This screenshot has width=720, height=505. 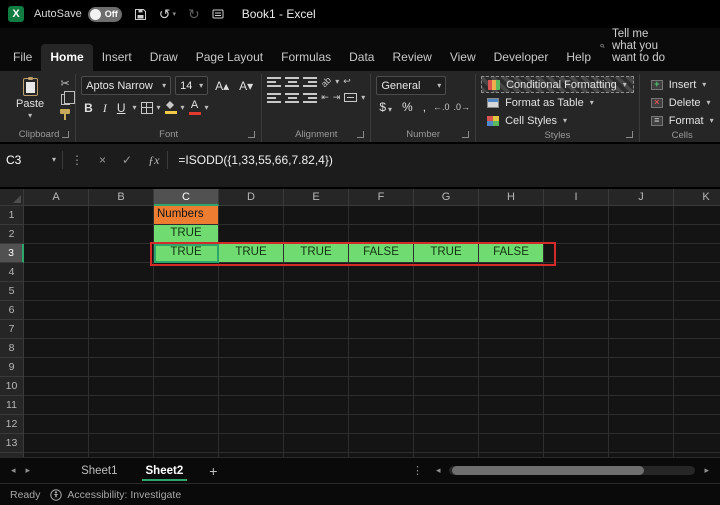 I want to click on cell-B4, so click(x=121, y=272).